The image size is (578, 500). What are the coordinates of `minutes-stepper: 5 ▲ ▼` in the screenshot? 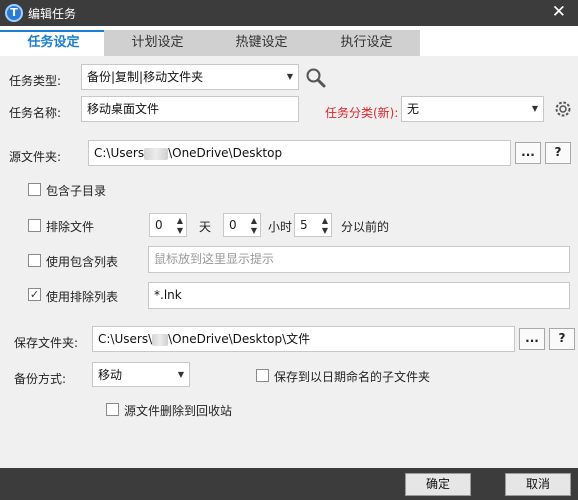 It's located at (313, 225).